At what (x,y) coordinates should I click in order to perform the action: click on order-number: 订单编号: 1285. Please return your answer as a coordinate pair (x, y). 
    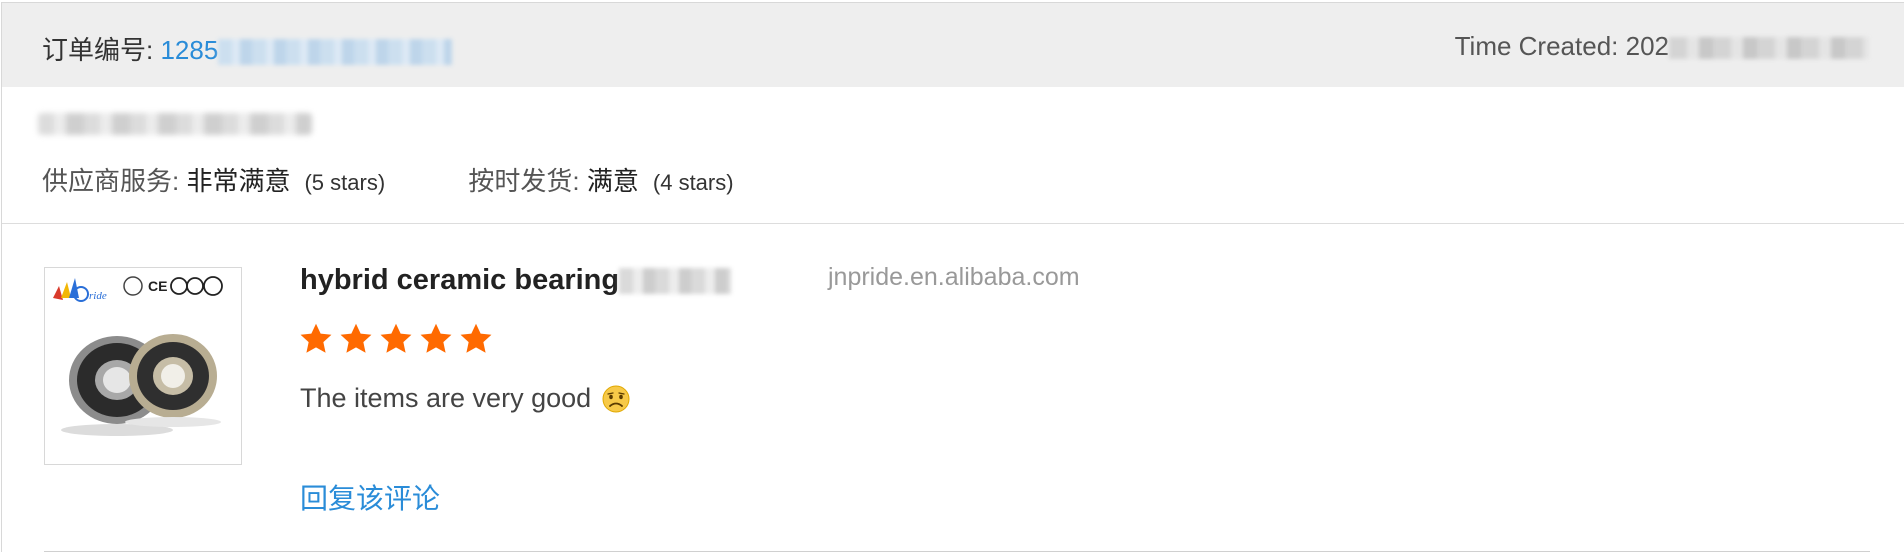
    Looking at the image, I should click on (247, 48).